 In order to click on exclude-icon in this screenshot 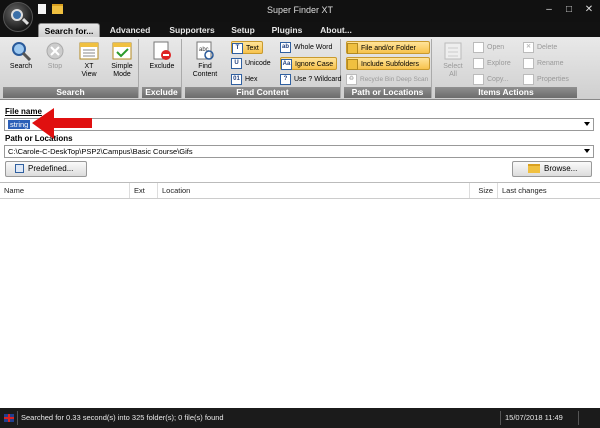, I will do `click(162, 51)`.